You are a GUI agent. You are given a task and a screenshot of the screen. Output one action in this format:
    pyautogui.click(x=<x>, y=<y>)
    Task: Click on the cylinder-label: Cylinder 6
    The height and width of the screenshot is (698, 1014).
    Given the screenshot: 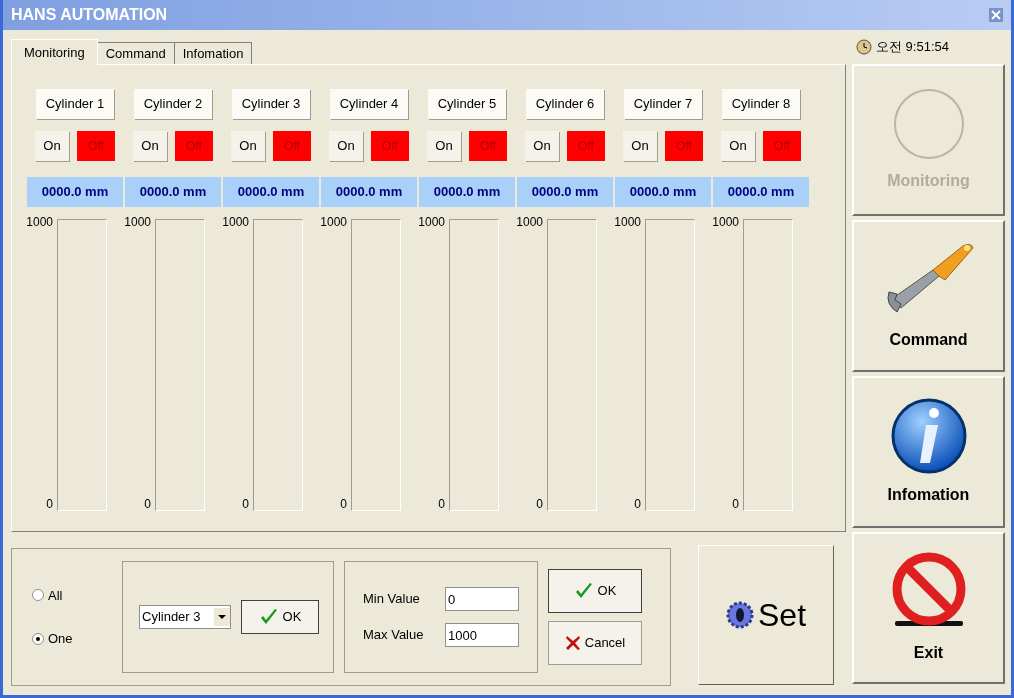 What is the action you would take?
    pyautogui.click(x=565, y=104)
    